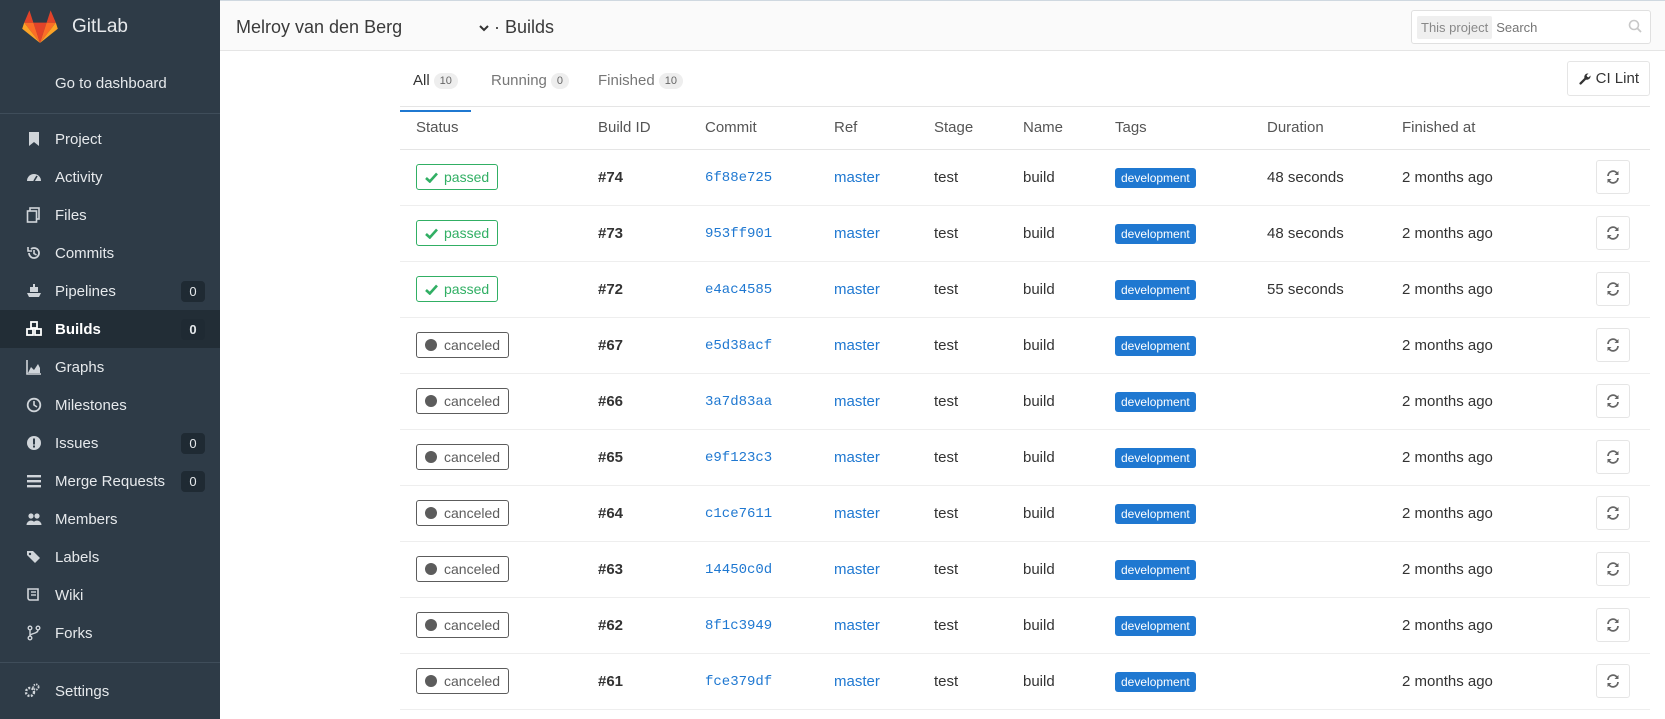 This screenshot has width=1665, height=719. Describe the element at coordinates (1175, 457) in the screenshot. I see `tags-cell: development` at that location.